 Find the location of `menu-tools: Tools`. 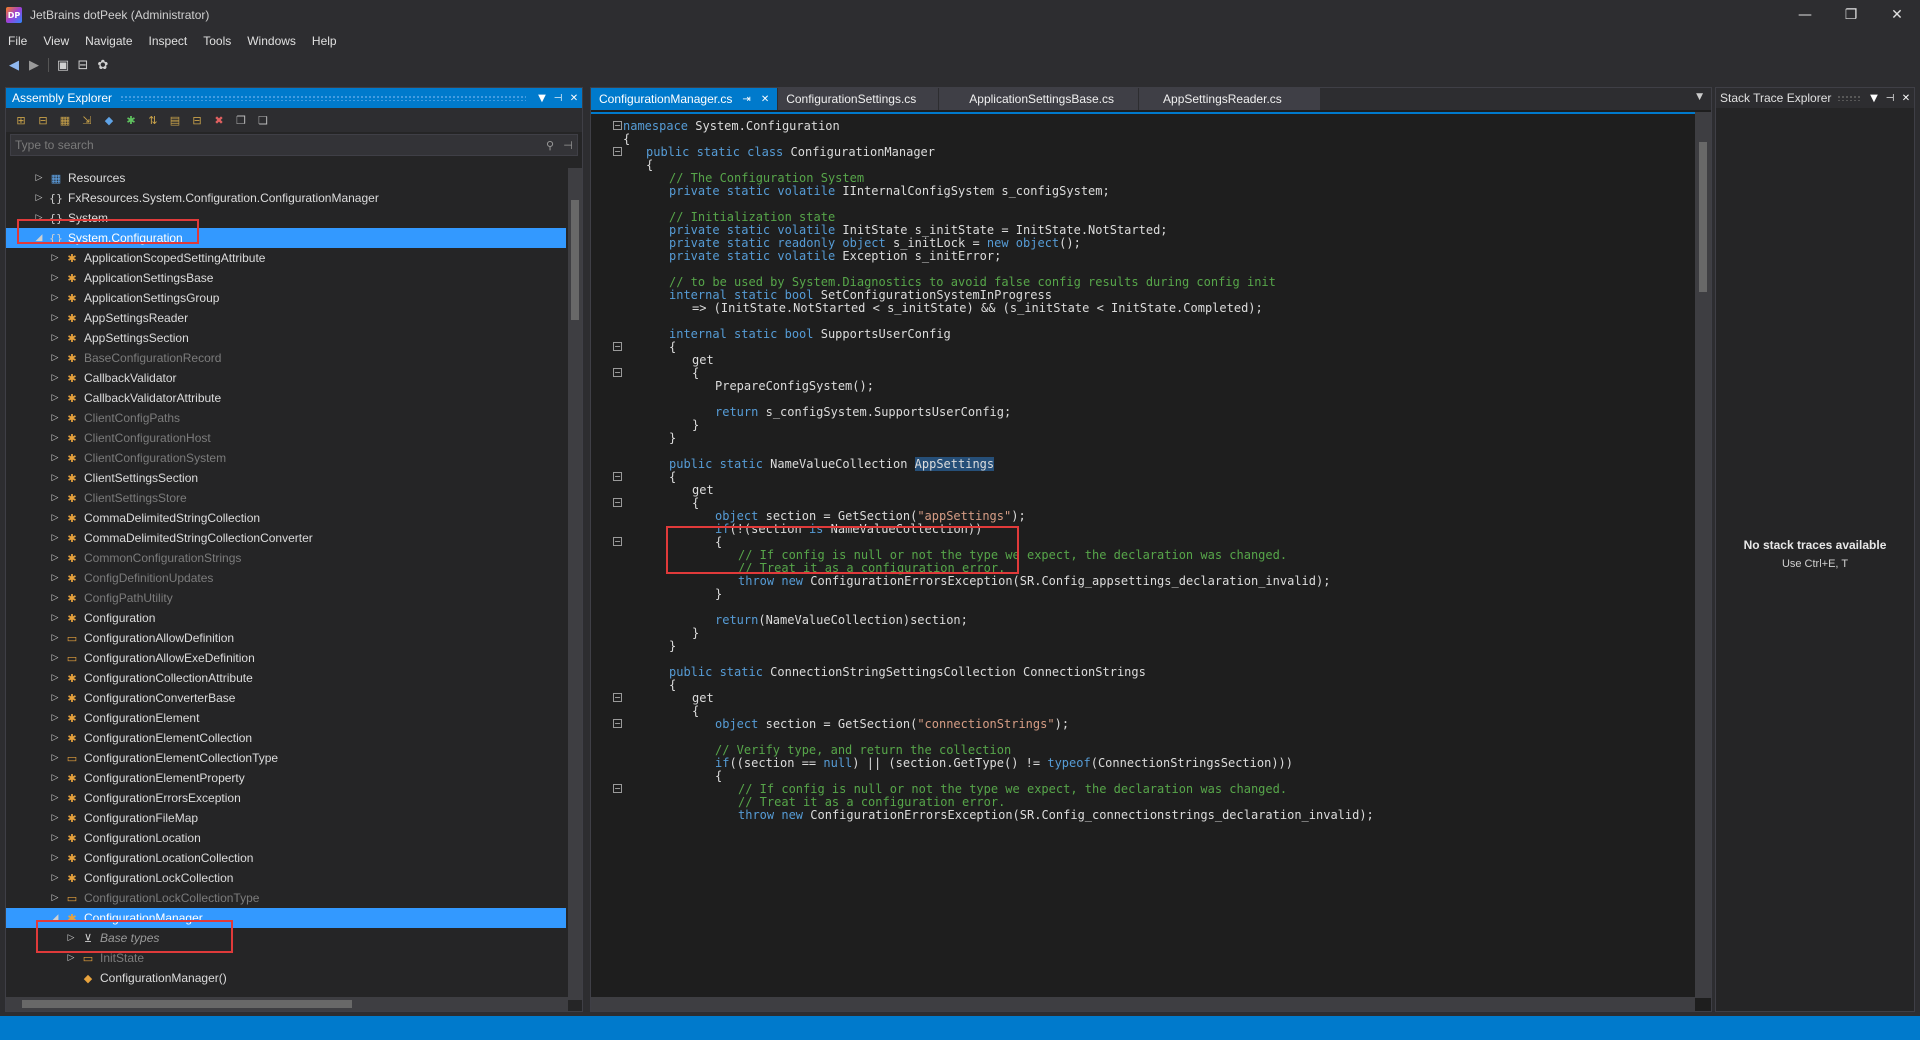

menu-tools: Tools is located at coordinates (217, 41).